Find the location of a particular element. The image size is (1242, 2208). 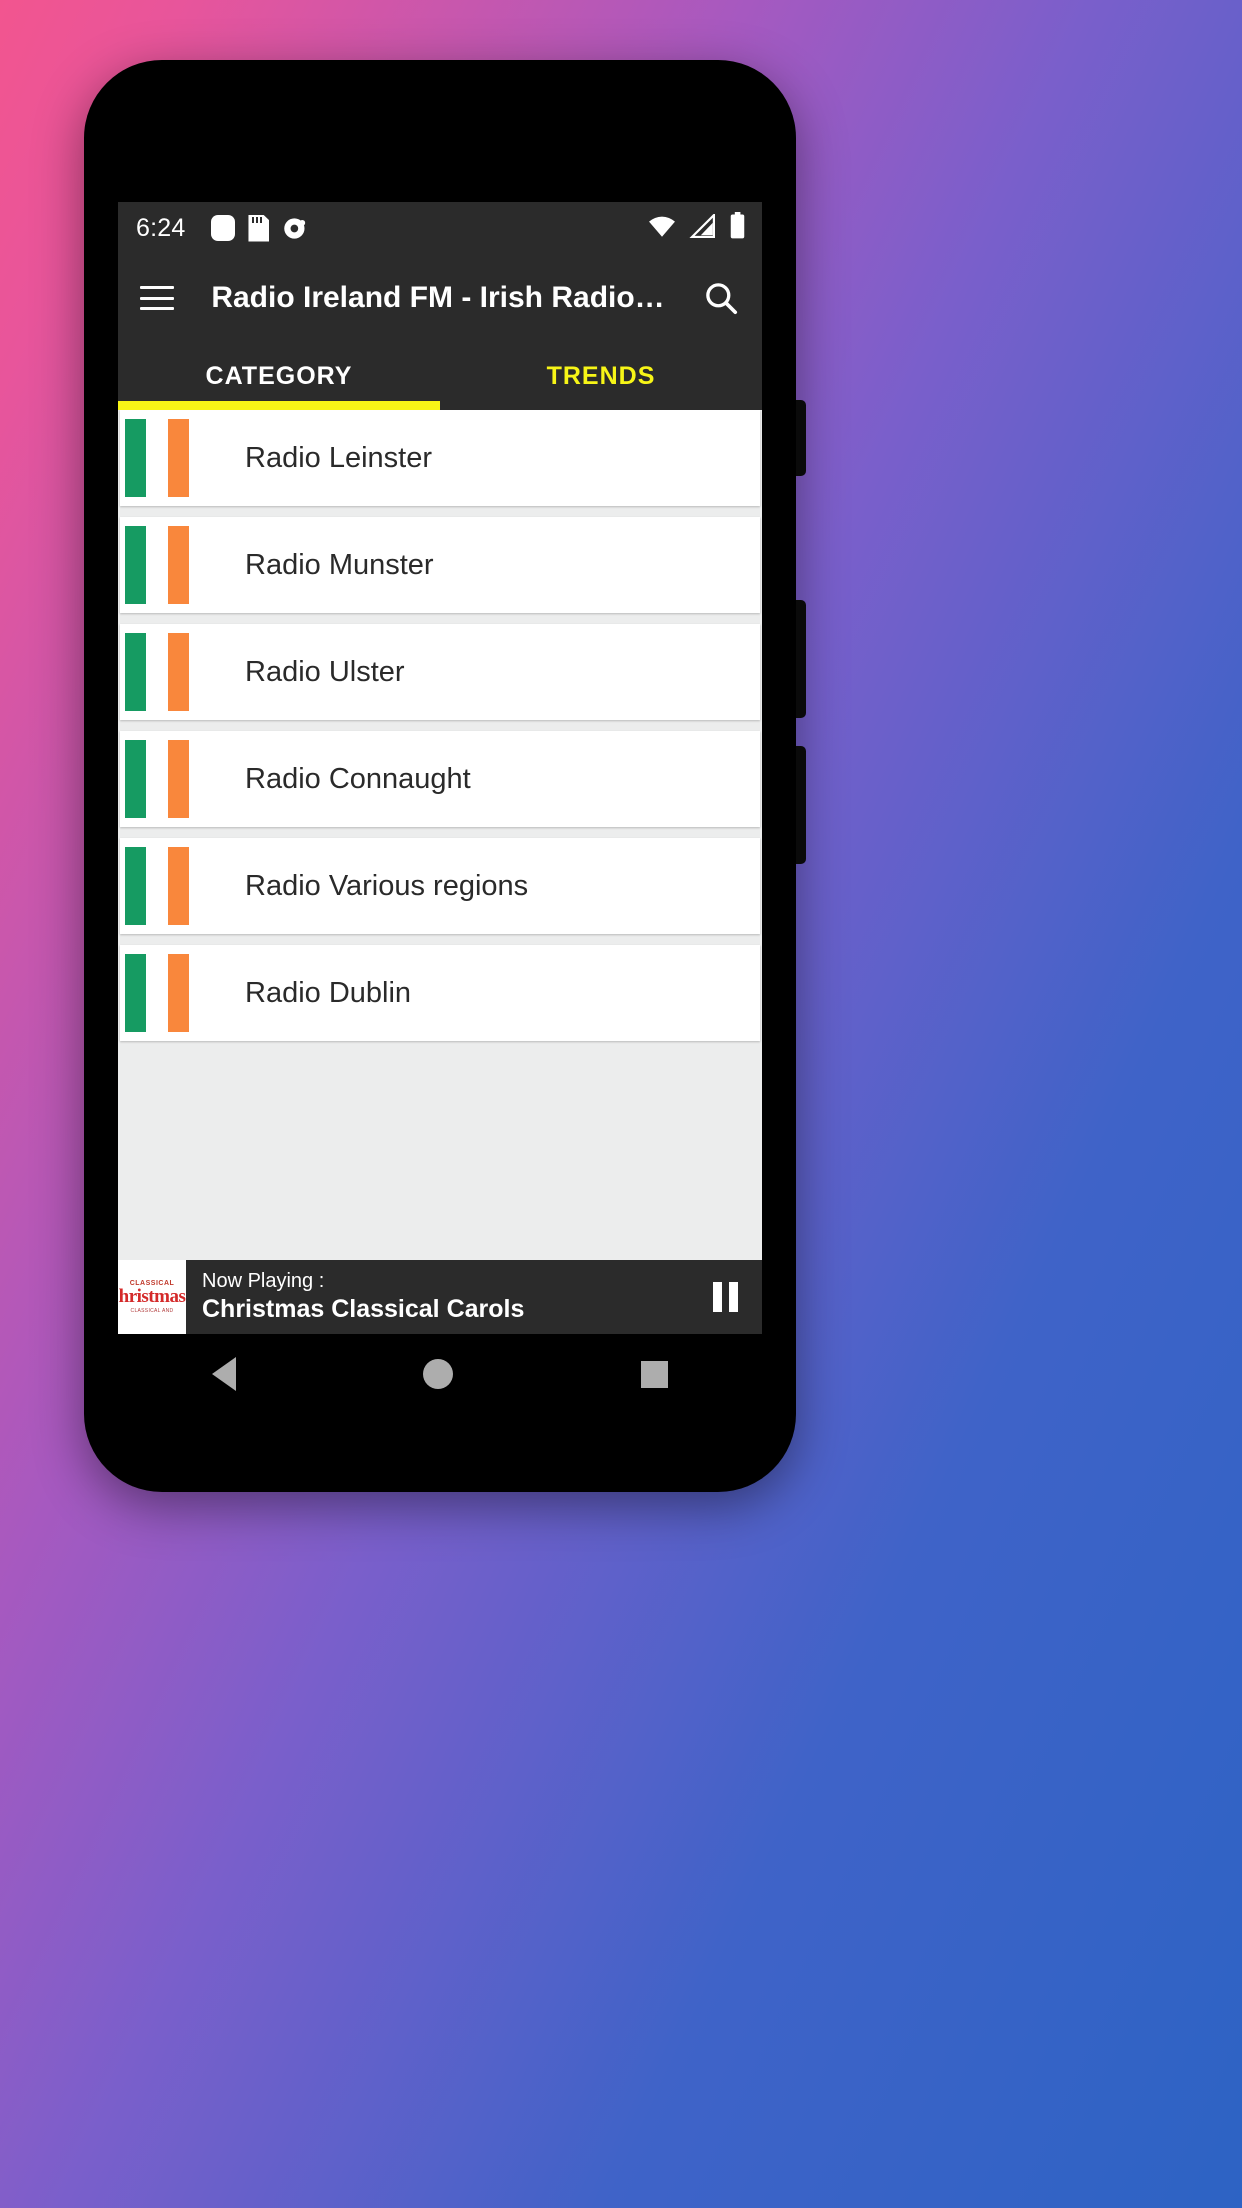

pause-button is located at coordinates (725, 1297).